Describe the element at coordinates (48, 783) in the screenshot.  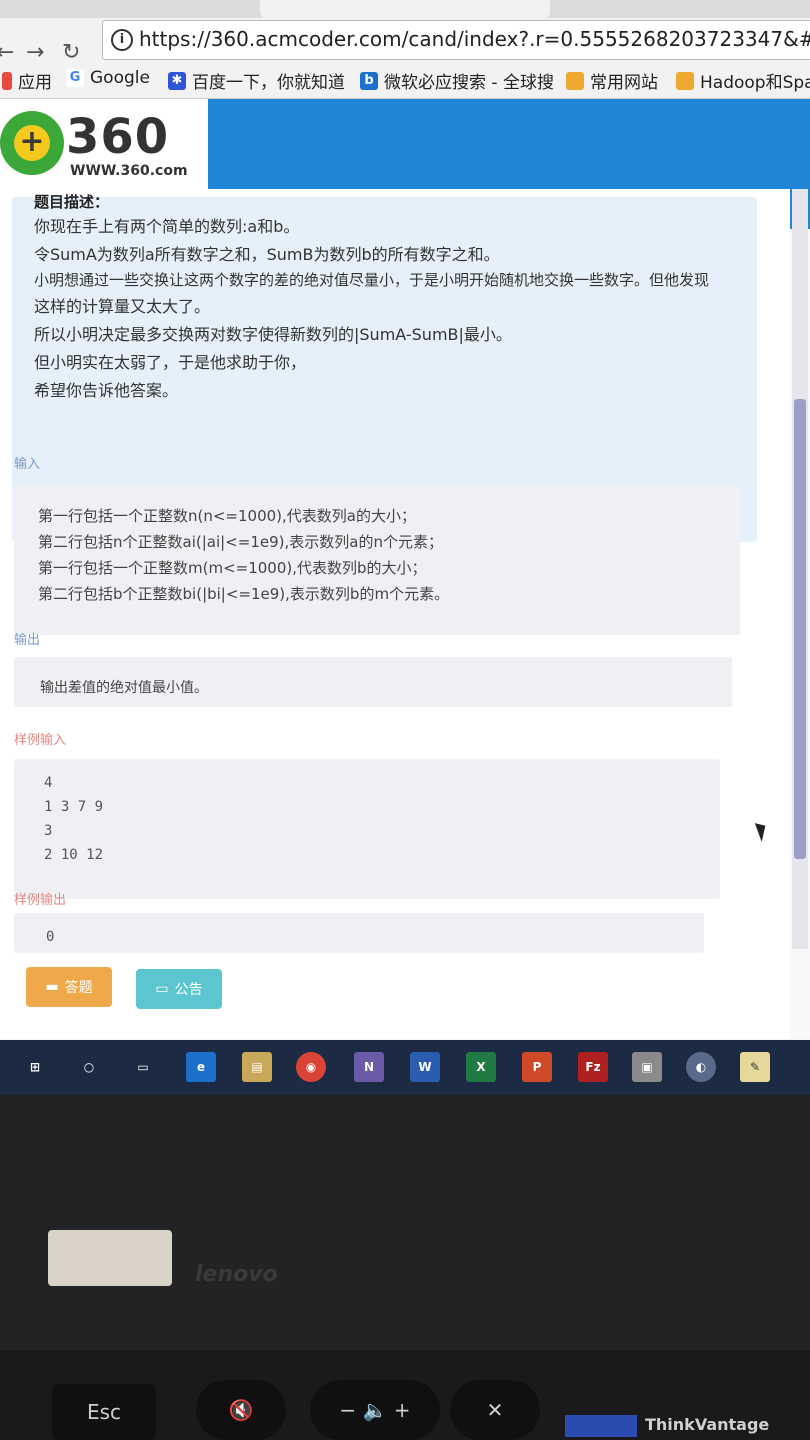
I see `sample-input-line: 4` at that location.